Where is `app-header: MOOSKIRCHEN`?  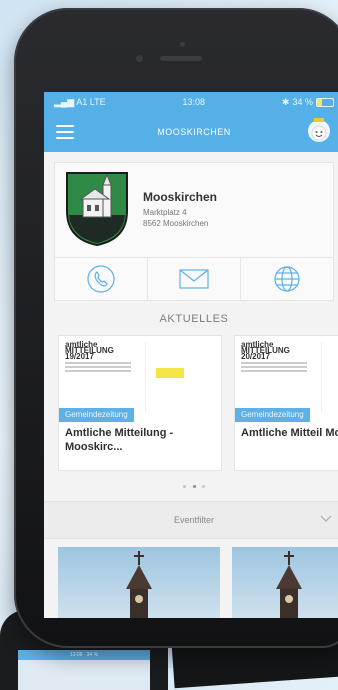
app-header: MOOSKIRCHEN is located at coordinates (191, 132).